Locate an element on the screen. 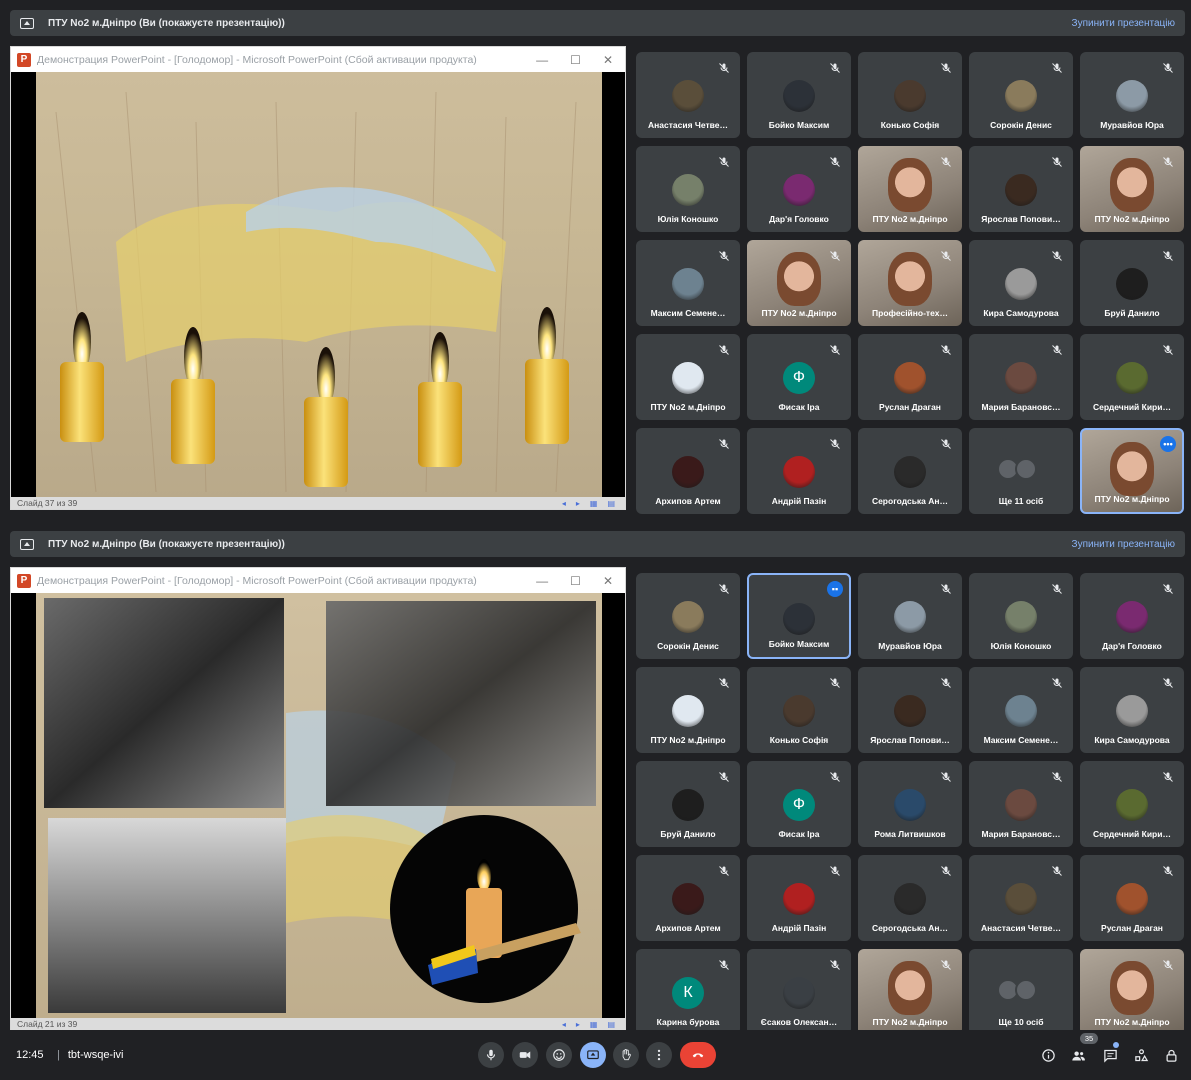  participant-tile: Бойко Максим is located at coordinates (799, 95).